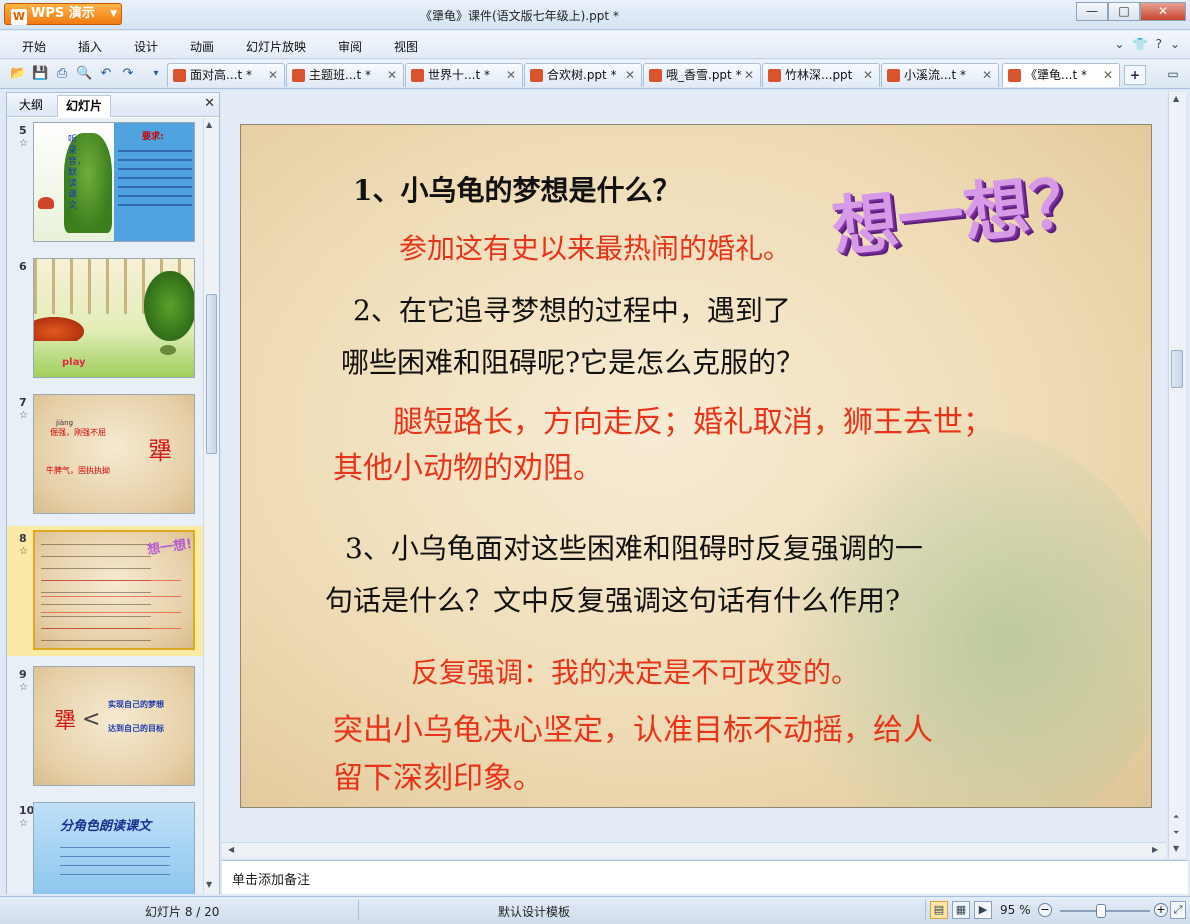  Describe the element at coordinates (939, 910) in the screenshot. I see `normal-view-icon: ▤` at that location.